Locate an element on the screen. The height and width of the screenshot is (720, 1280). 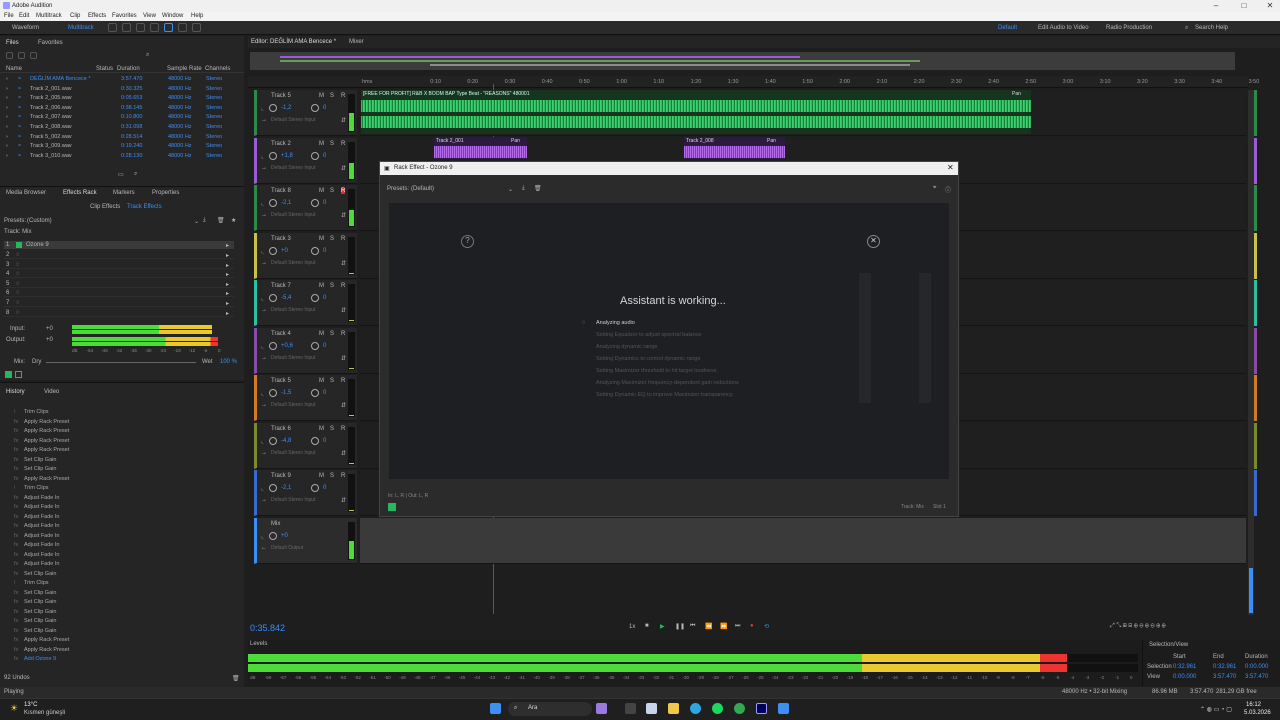
view-start: 0:00.000 is located at coordinates (1184, 677).